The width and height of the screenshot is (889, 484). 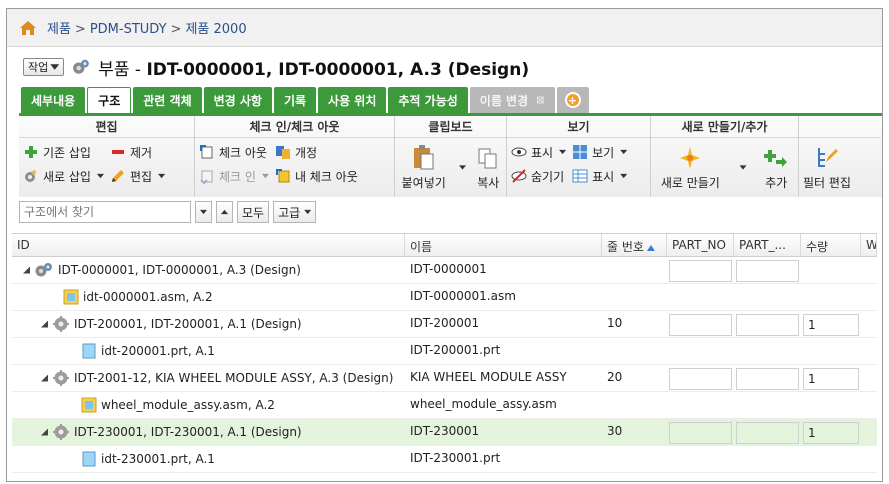 I want to click on tab-details: 세부내용, so click(x=53, y=100).